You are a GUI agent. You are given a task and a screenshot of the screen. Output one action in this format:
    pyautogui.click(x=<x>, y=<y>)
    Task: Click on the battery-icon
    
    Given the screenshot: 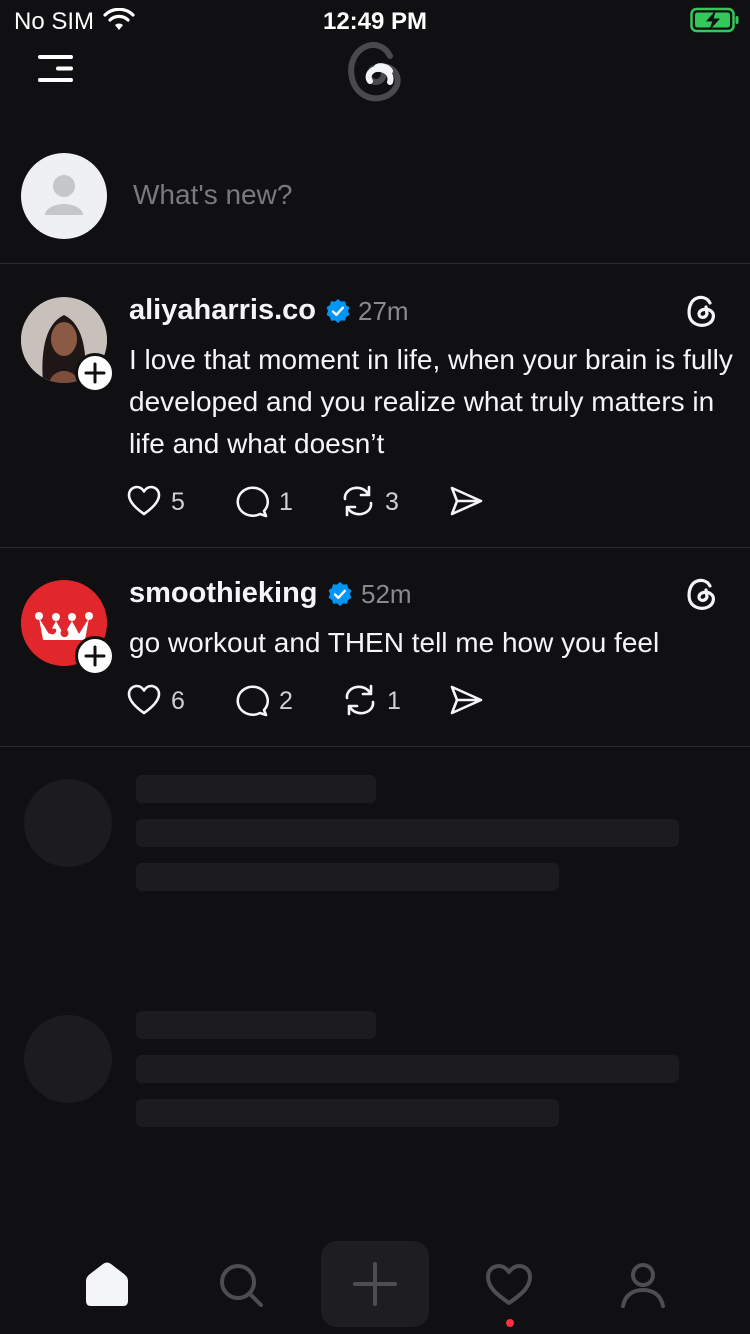 What is the action you would take?
    pyautogui.click(x=714, y=20)
    